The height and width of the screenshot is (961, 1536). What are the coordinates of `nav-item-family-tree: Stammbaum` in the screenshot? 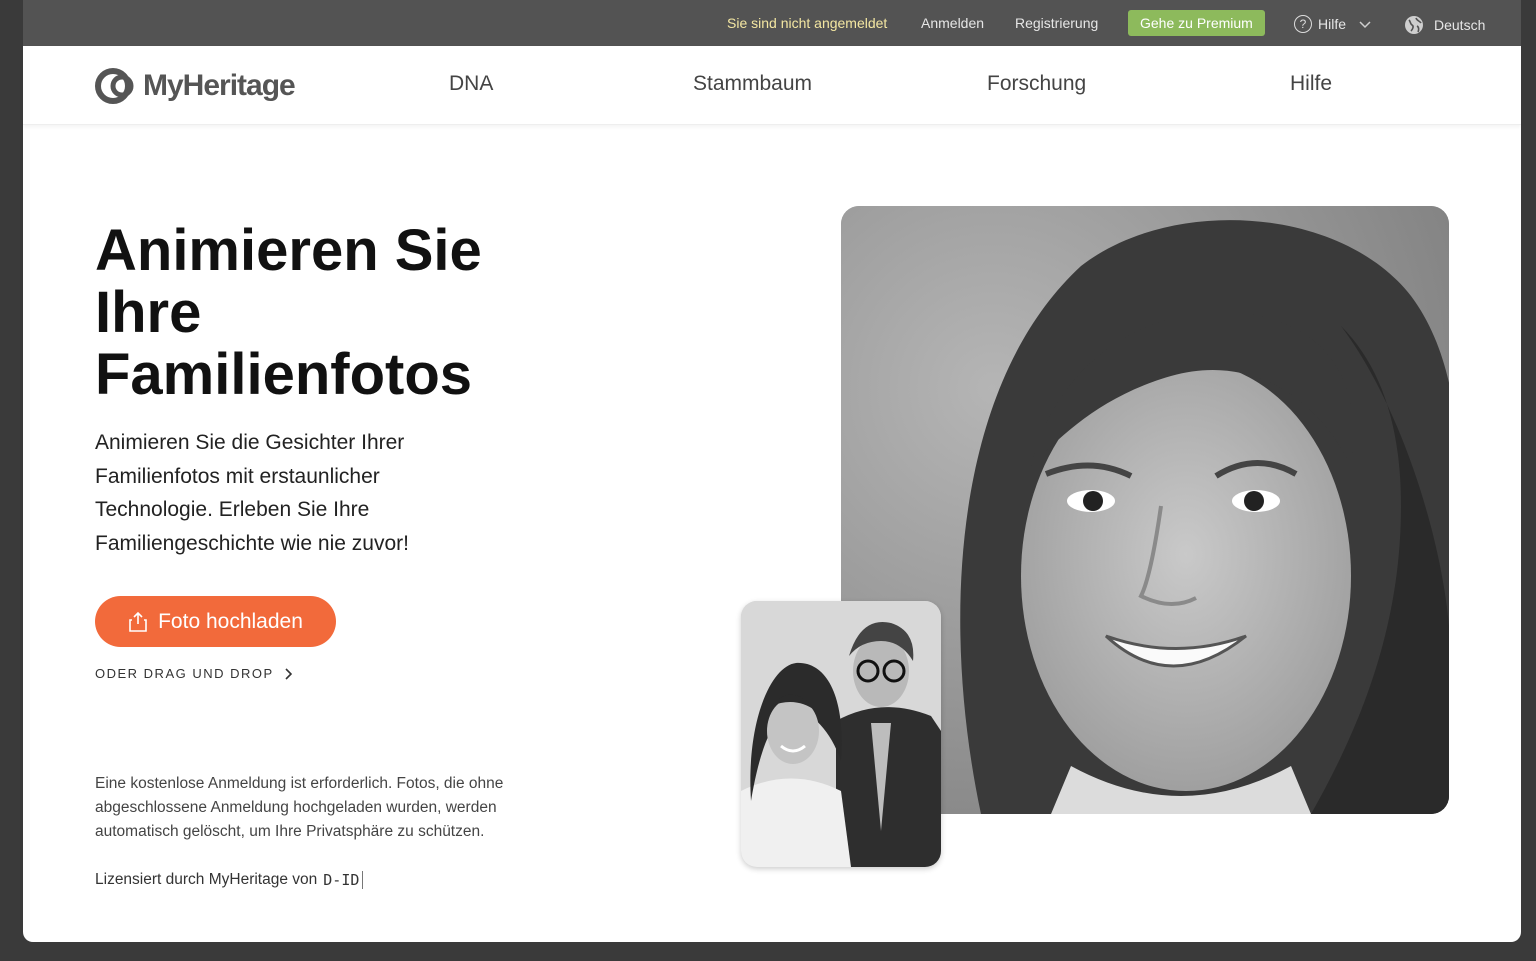 It's located at (752, 84).